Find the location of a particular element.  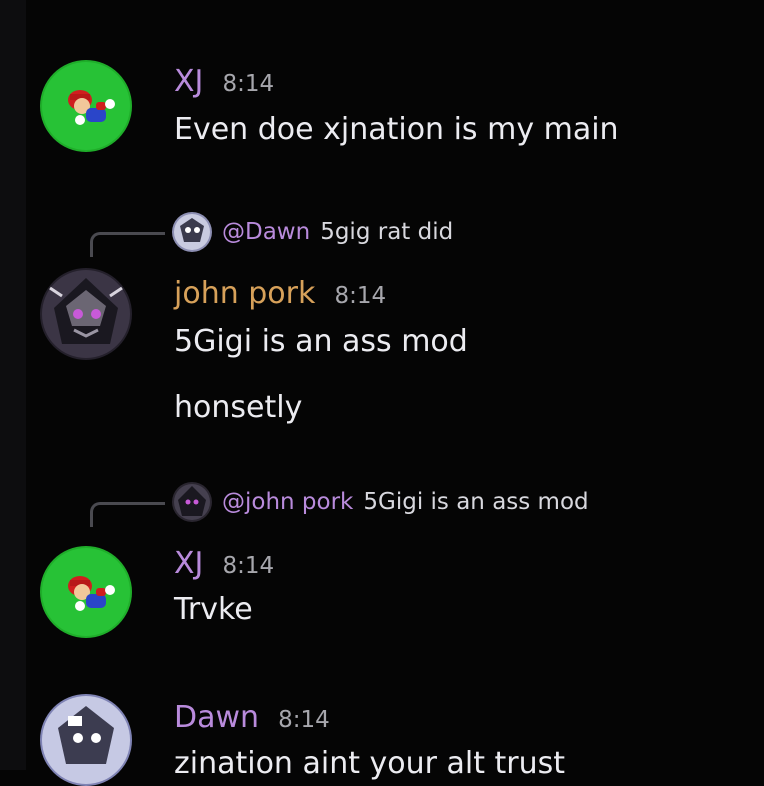

message-header: john pork 8:14 is located at coordinates (280, 293).